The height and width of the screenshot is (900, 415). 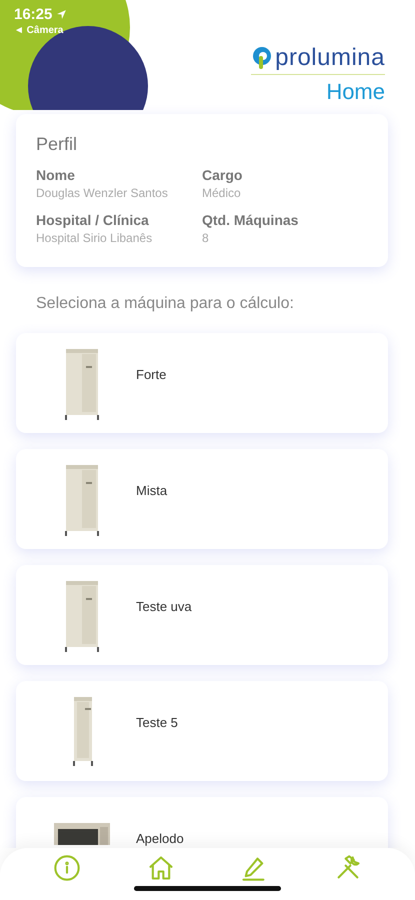 What do you see at coordinates (262, 58) in the screenshot?
I see `logo-icon` at bounding box center [262, 58].